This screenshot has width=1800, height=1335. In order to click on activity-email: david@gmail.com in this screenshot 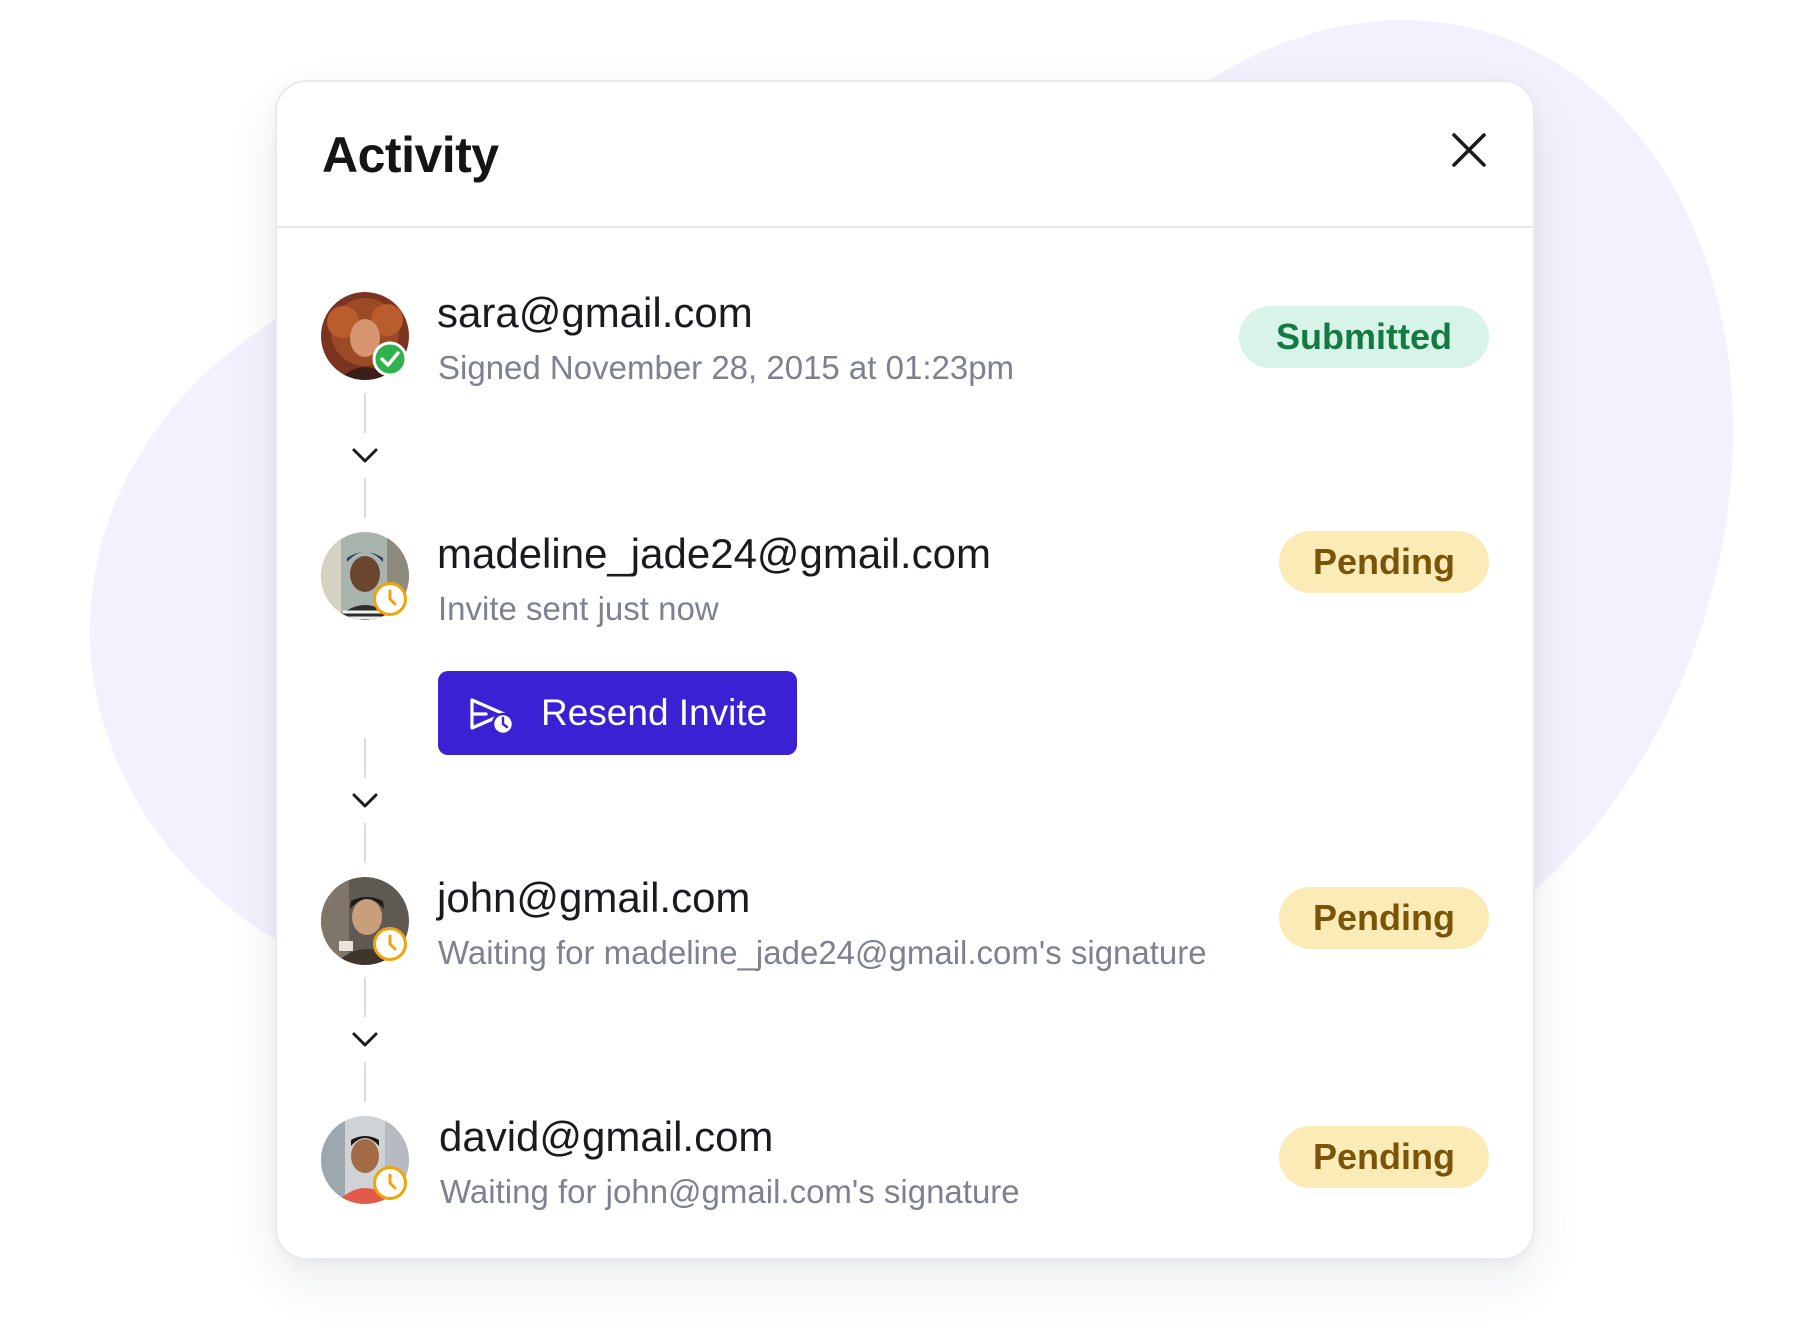, I will do `click(606, 1136)`.